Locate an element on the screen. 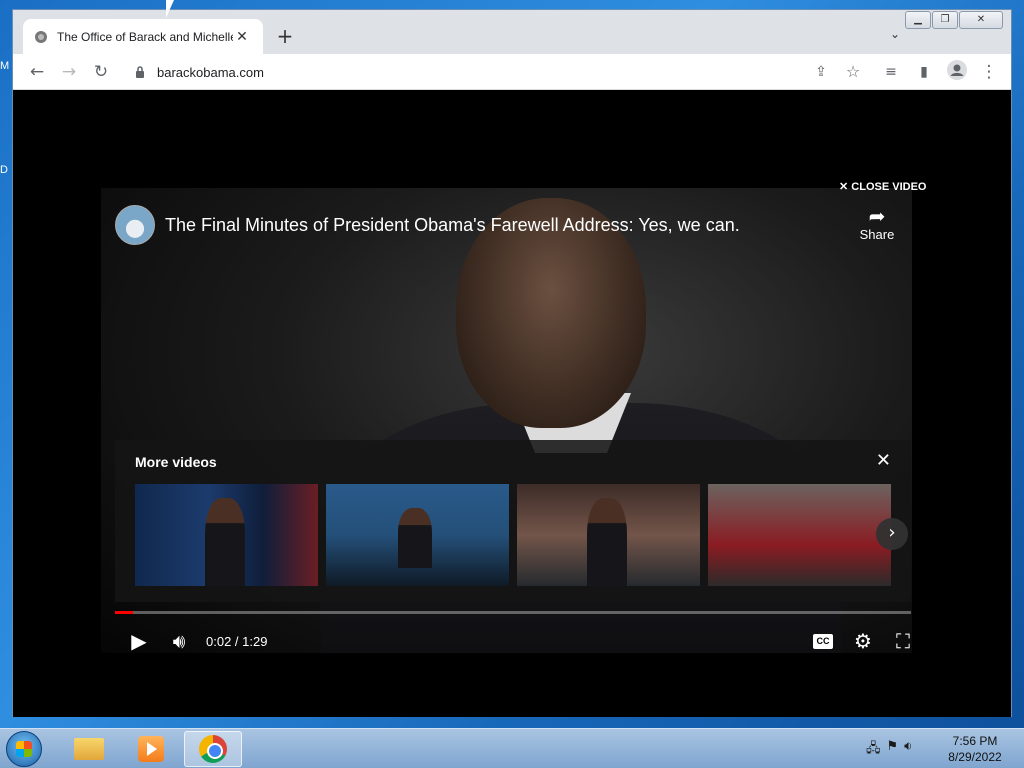 Image resolution: width=1024 pixels, height=768 pixels. window-controls: ▁ ❐ ✕ is located at coordinates (953, 20).